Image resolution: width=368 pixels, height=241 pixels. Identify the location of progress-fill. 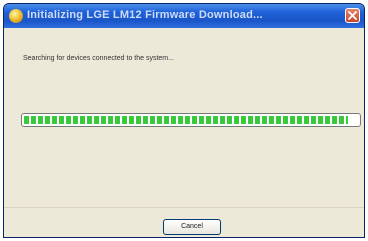
(186, 120).